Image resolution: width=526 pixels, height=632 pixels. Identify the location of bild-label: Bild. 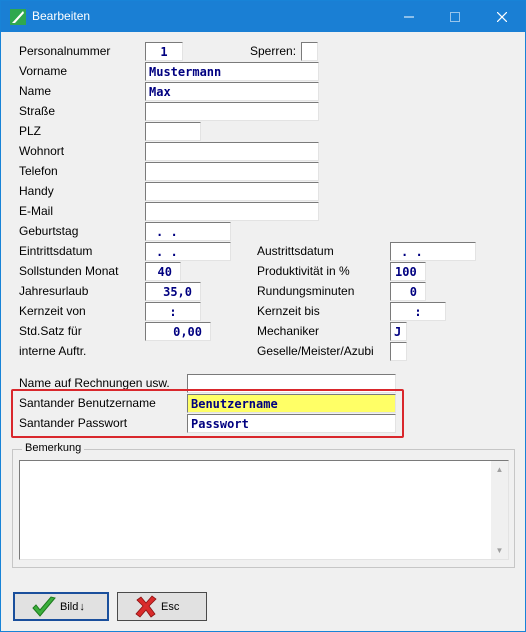
(69, 606).